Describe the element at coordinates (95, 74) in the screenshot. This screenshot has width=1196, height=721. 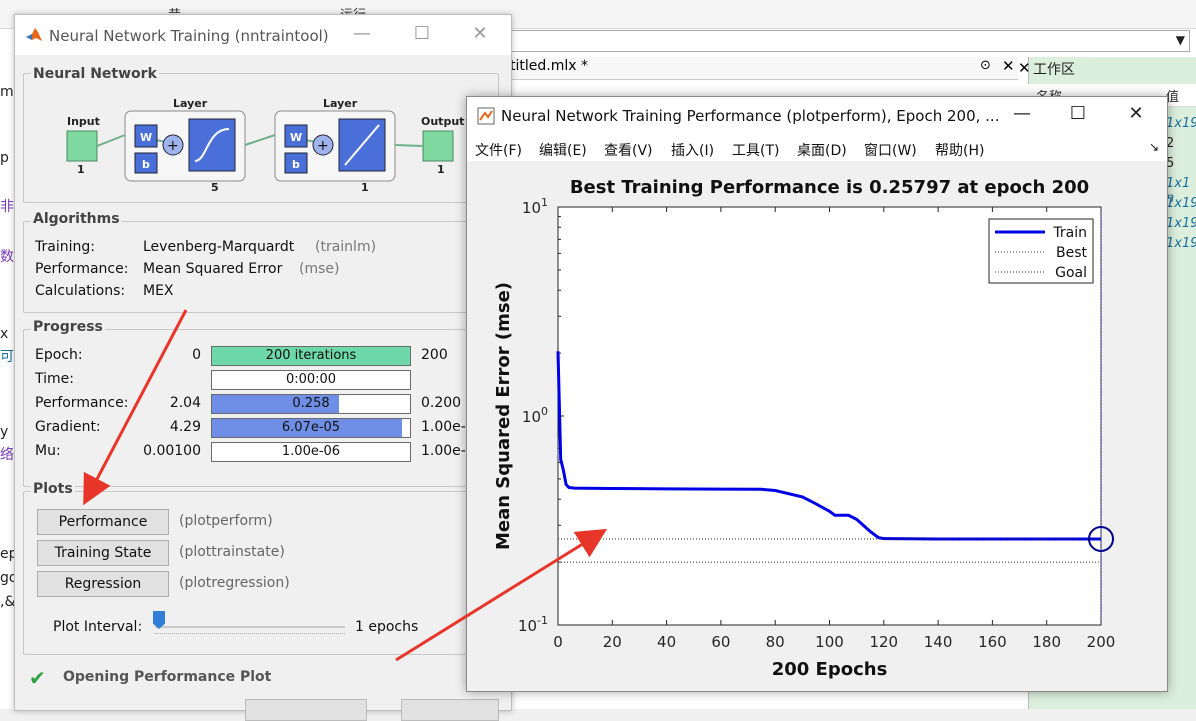
I see `section-title: Neural Network` at that location.